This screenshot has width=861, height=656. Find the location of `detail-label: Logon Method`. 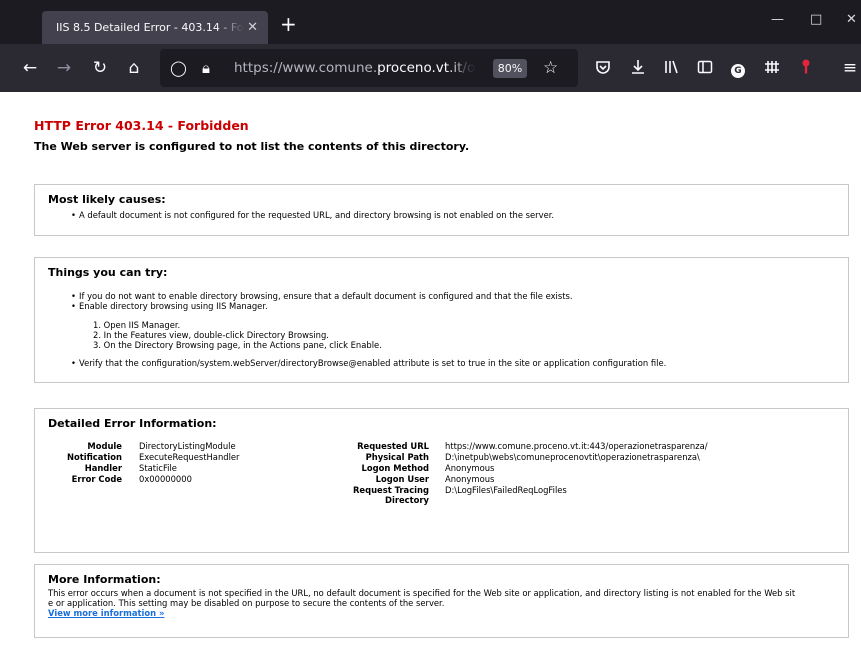

detail-label: Logon Method is located at coordinates (395, 468).